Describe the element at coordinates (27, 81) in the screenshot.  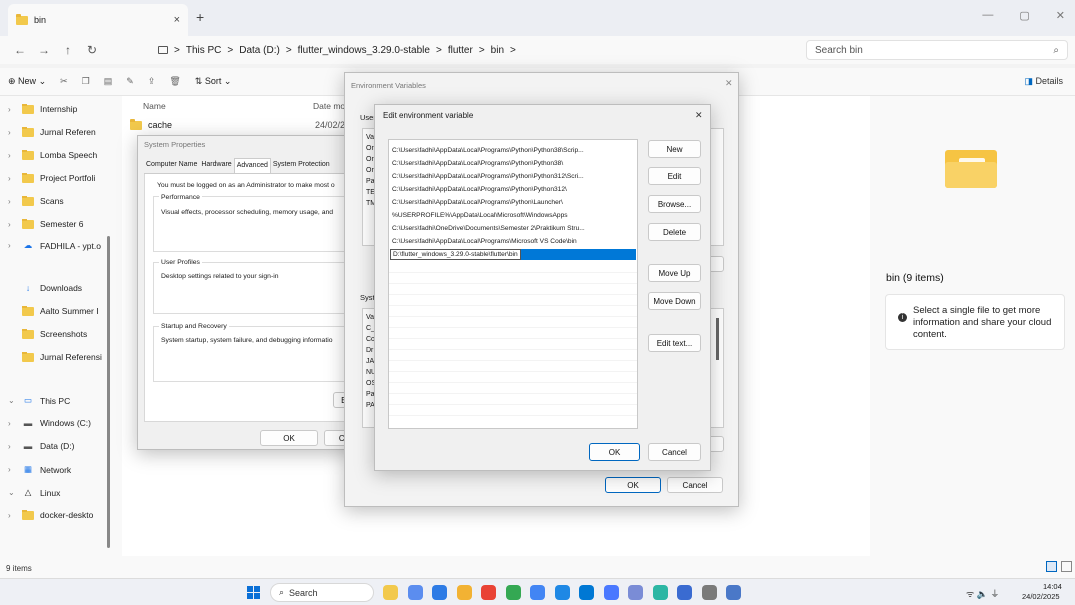
I see `new-button: ⊕ New ⌄` at that location.